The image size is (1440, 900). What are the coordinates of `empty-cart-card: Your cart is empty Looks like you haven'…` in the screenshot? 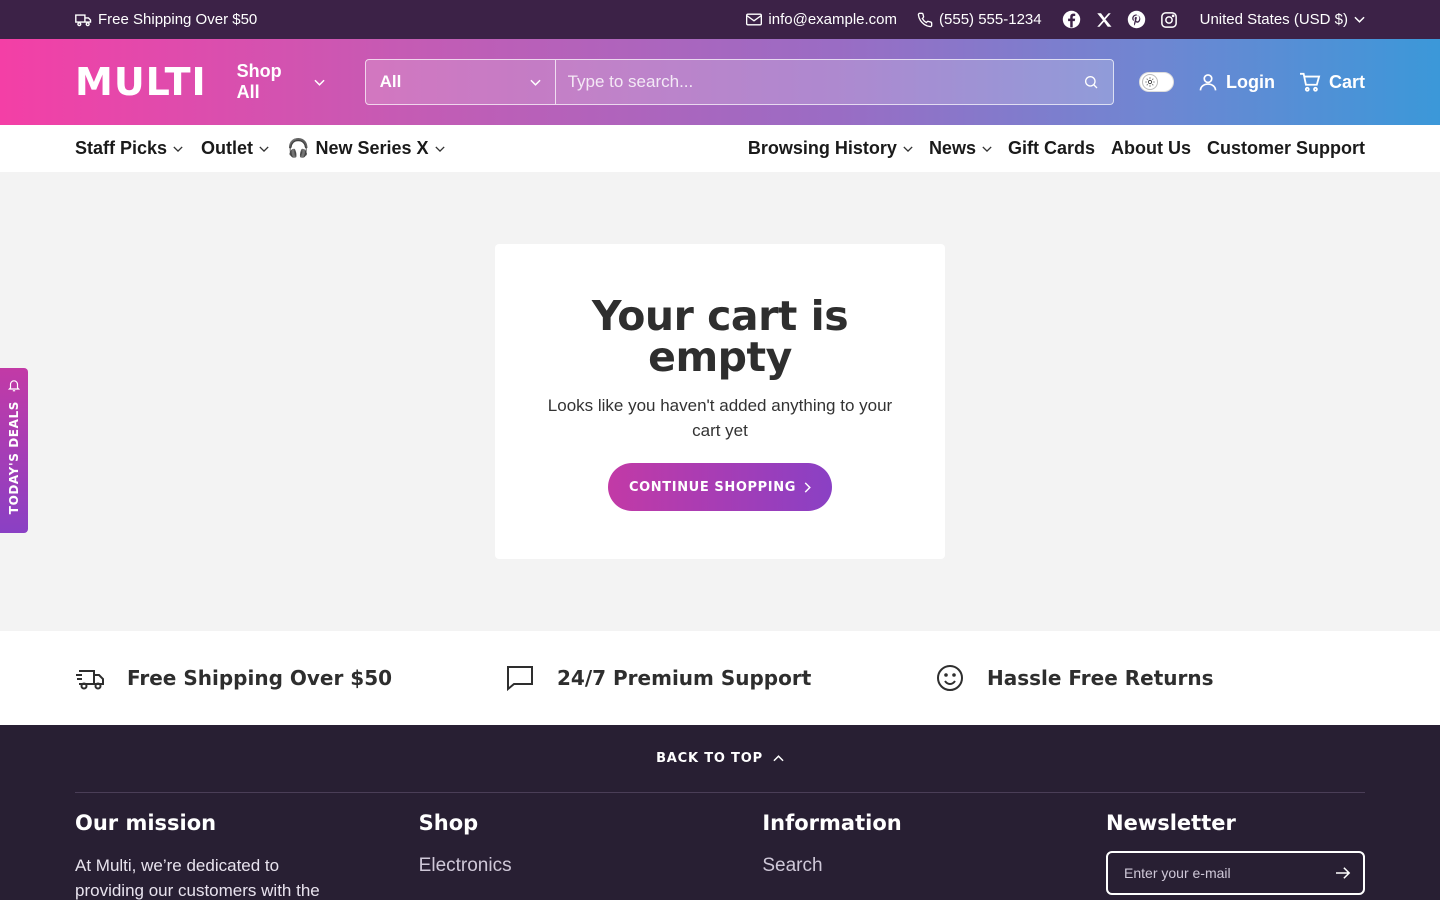 It's located at (720, 401).